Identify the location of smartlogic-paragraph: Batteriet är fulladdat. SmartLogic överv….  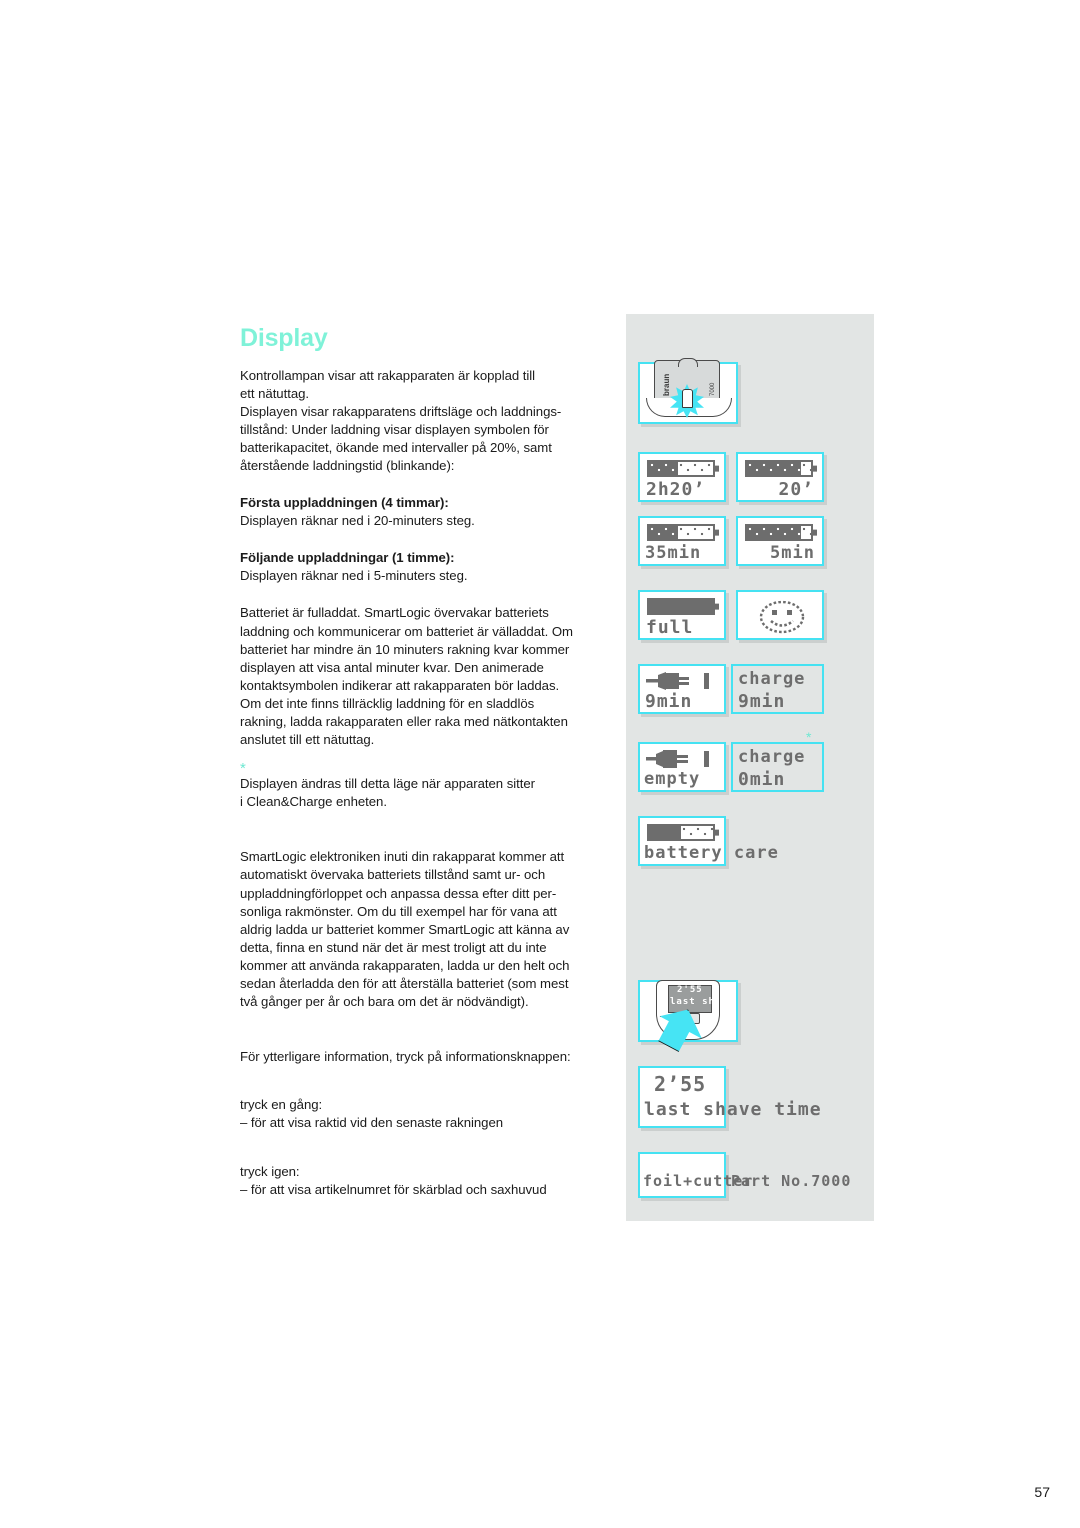
(425, 676).